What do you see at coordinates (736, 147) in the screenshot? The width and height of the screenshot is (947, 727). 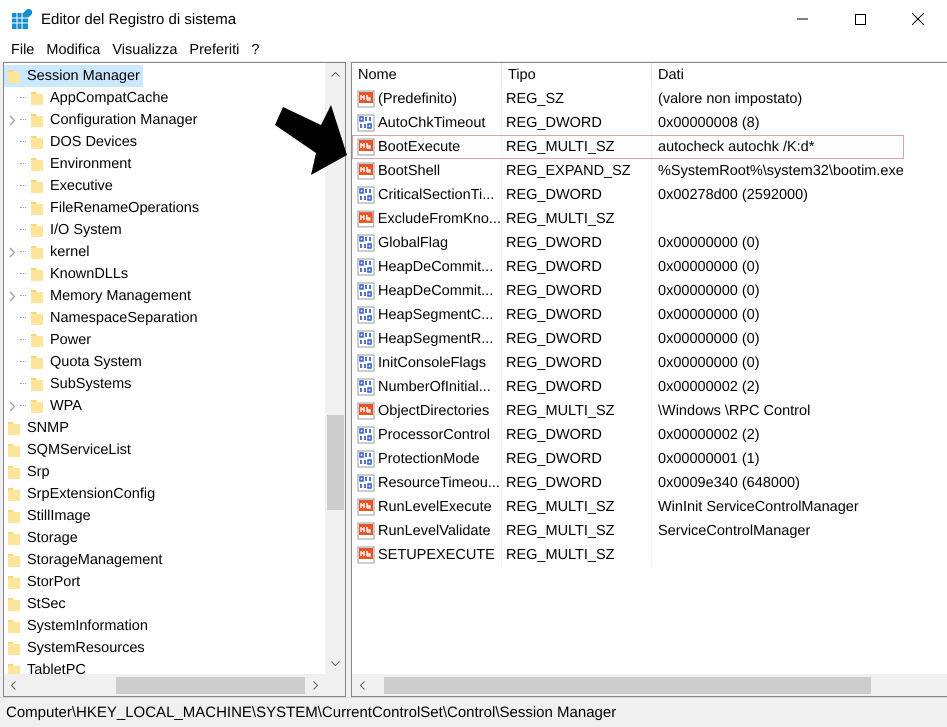 I see `value-data: autocheck autochk /K:d*` at bounding box center [736, 147].